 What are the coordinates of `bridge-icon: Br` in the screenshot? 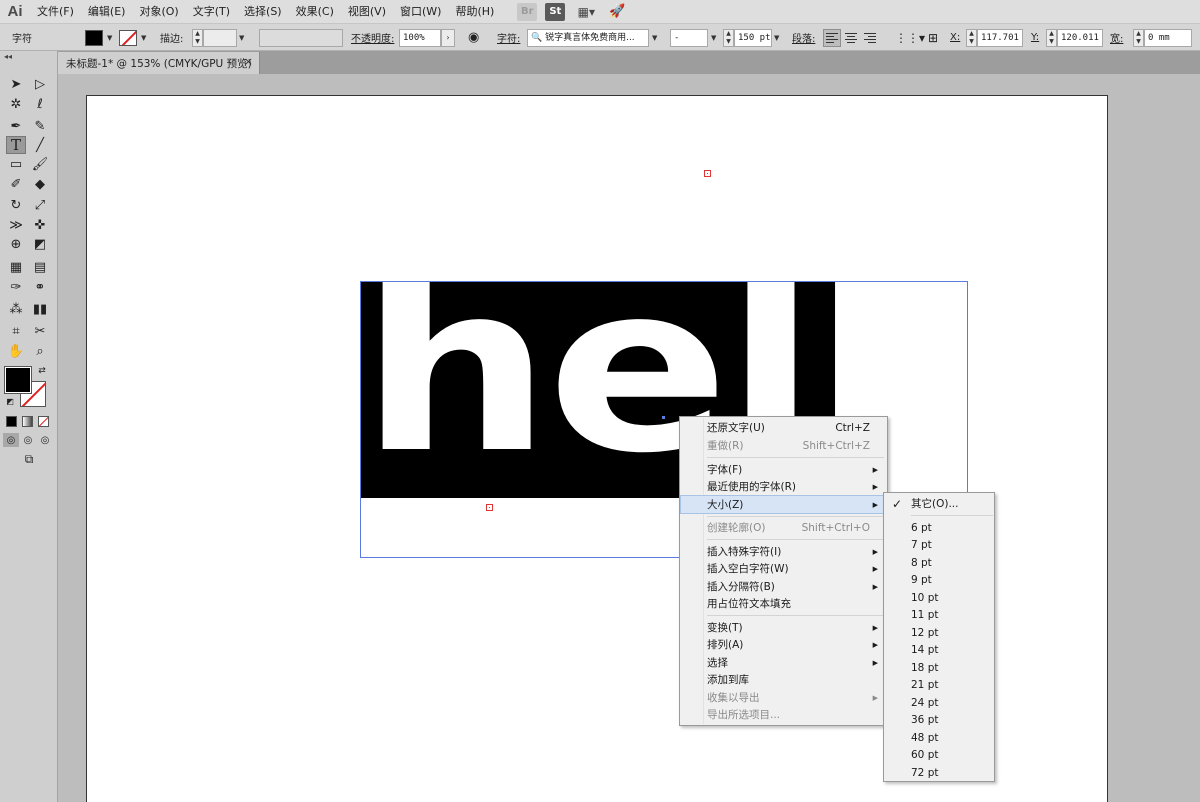 It's located at (527, 11).